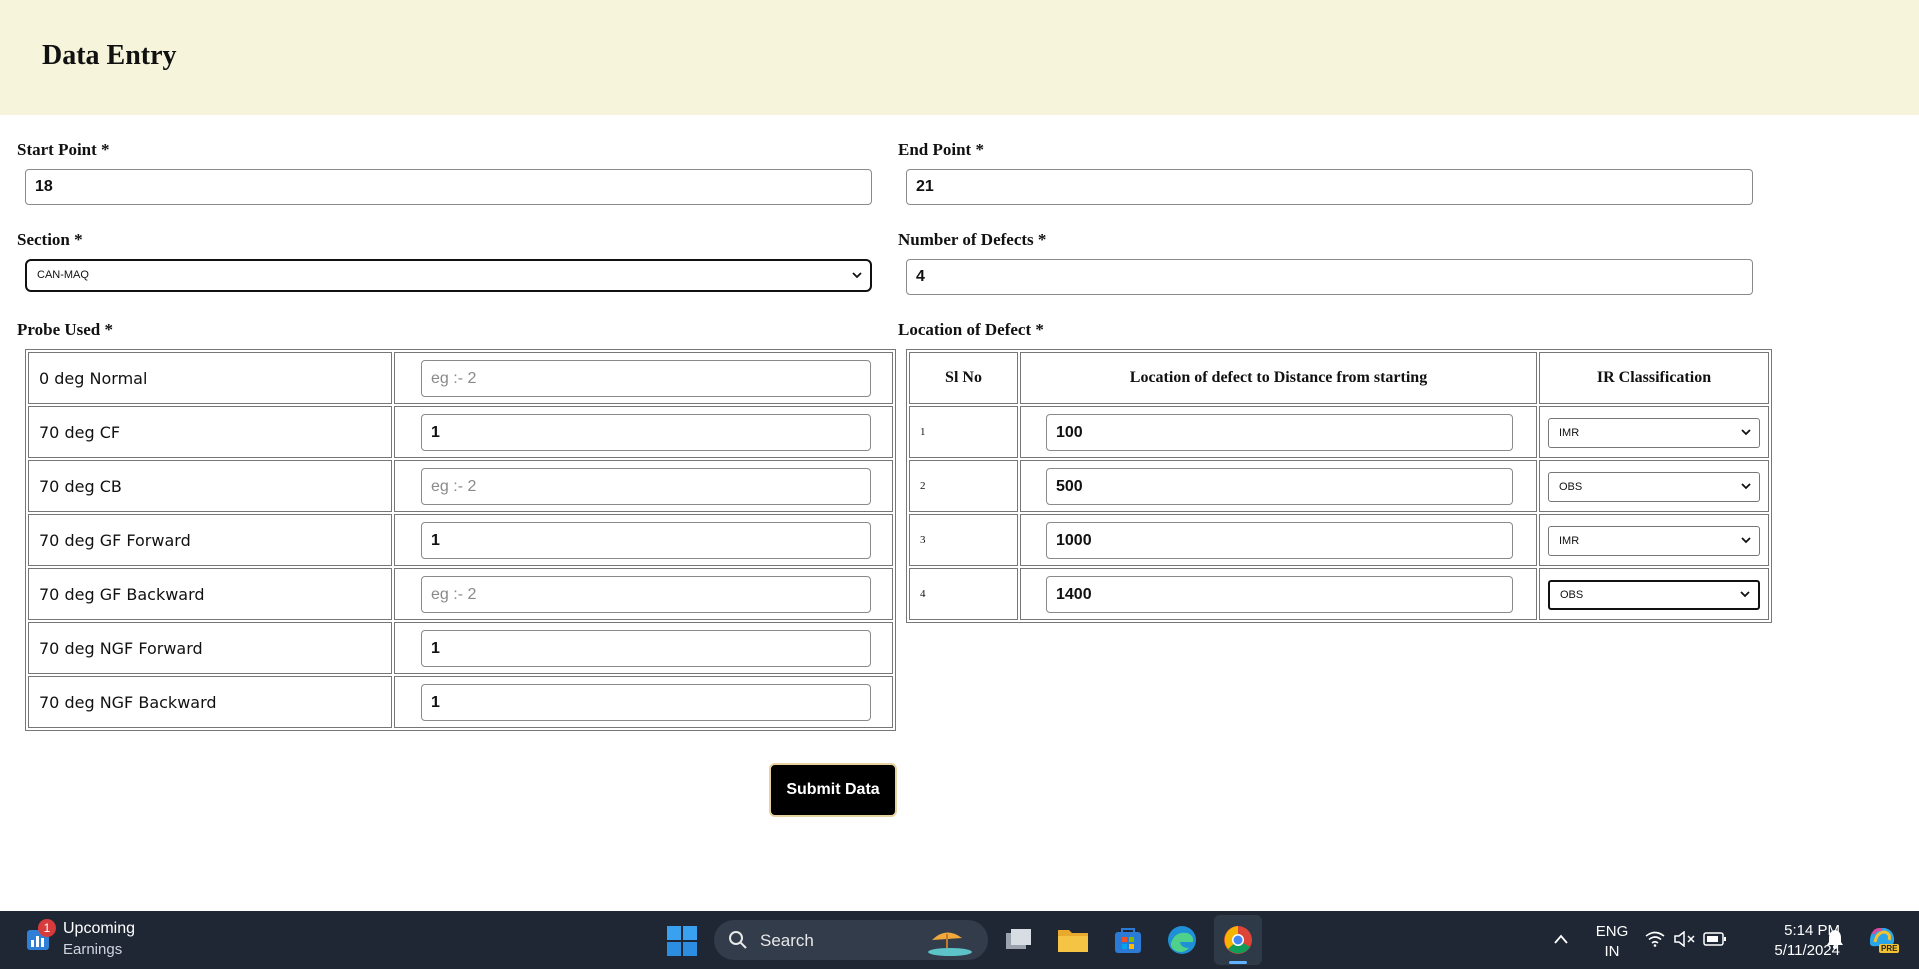 The height and width of the screenshot is (969, 1919). I want to click on location-cell: 1000, so click(1278, 540).